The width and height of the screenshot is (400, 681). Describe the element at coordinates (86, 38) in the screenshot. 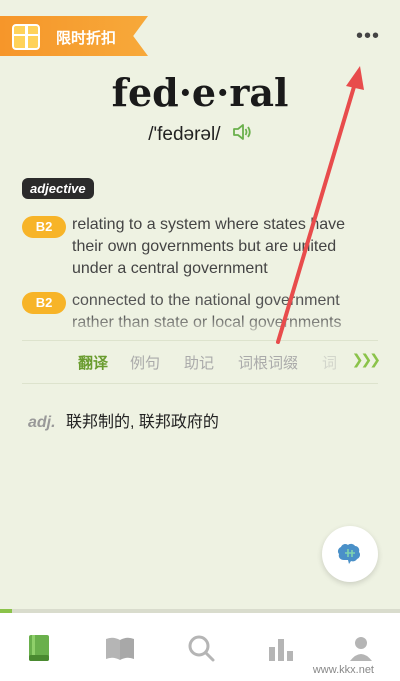

I see `promo-label: 限时折扣` at that location.